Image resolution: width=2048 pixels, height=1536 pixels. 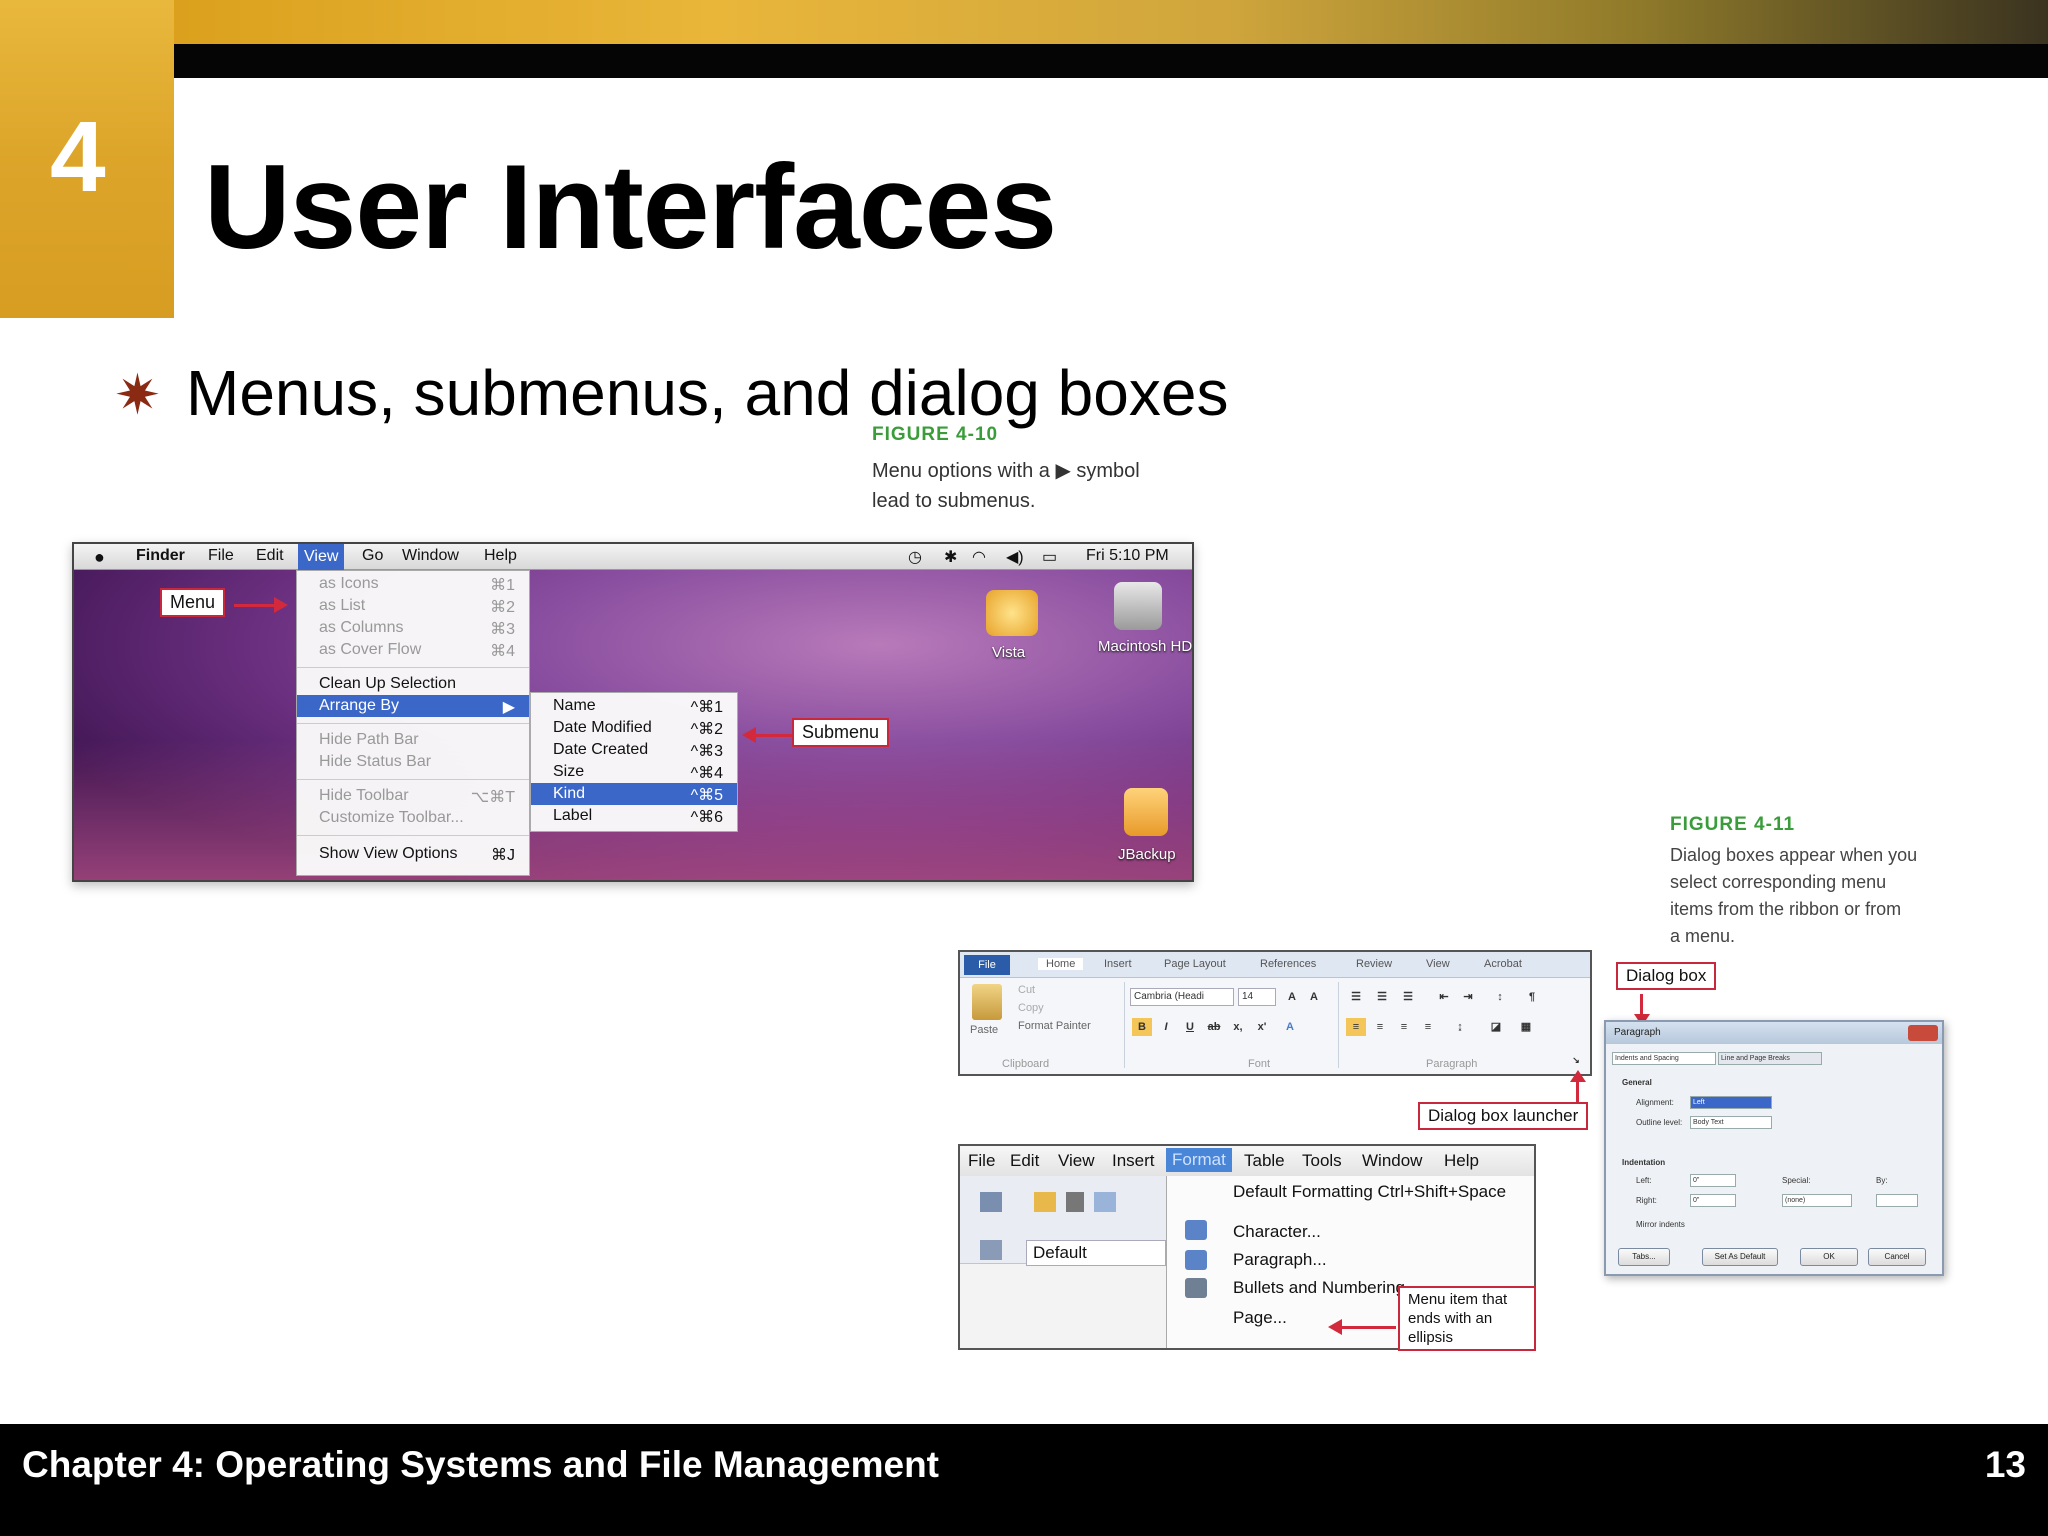 I want to click on copy-label: Copy, so click(x=1031, y=1008).